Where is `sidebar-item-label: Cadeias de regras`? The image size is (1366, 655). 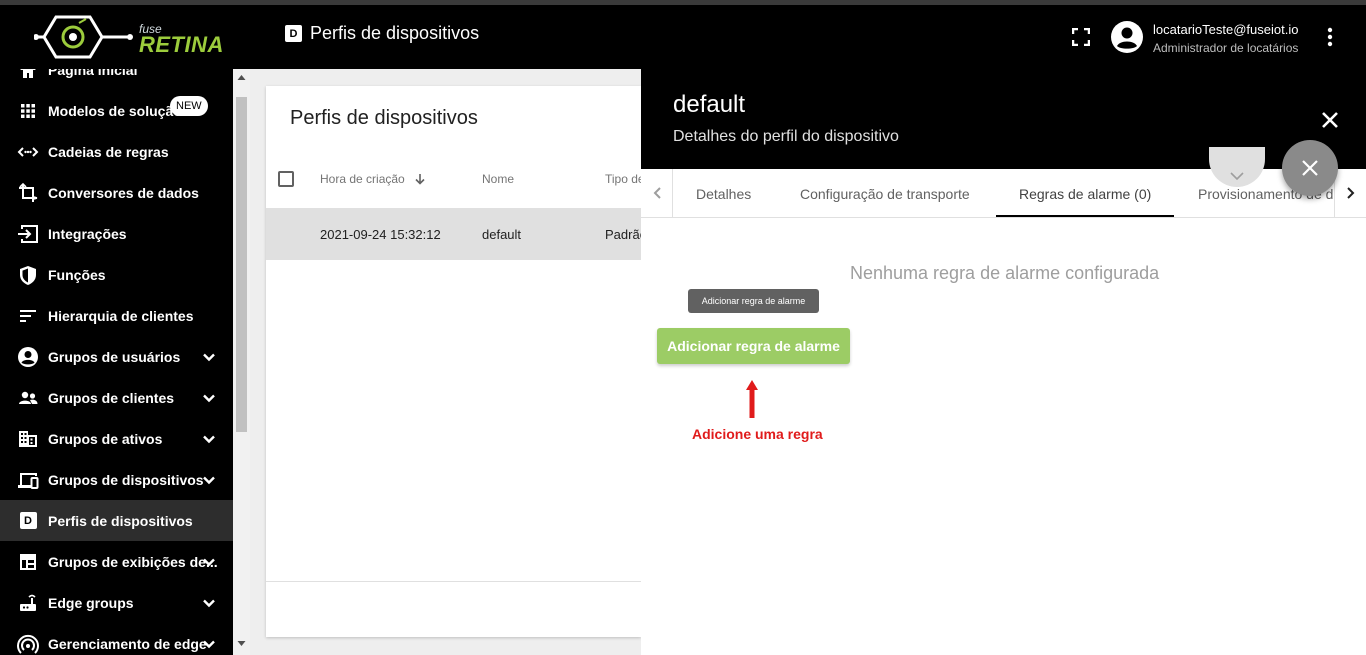
sidebar-item-label: Cadeias de regras is located at coordinates (108, 151).